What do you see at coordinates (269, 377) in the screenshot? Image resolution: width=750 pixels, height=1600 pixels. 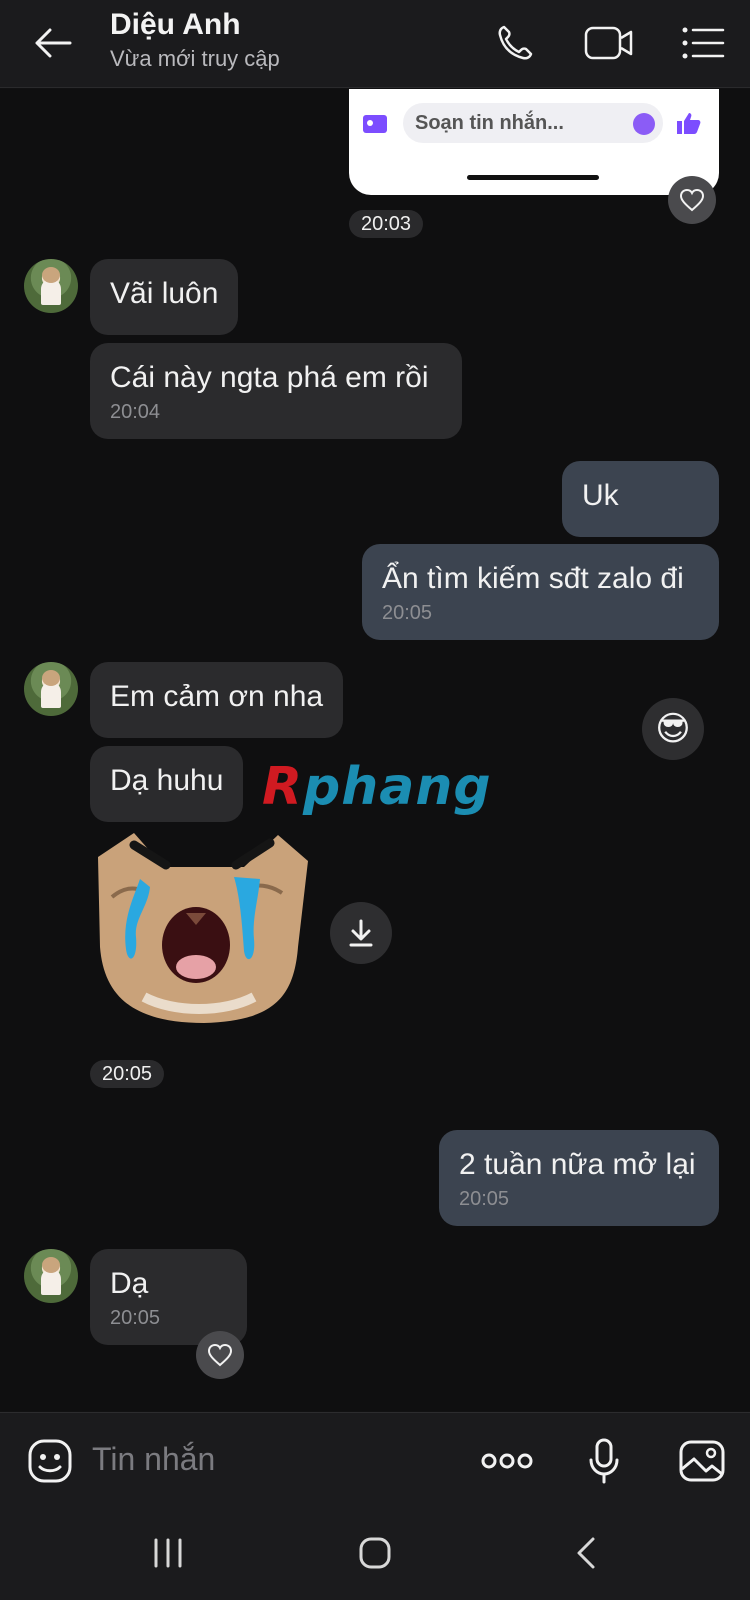 I see `message-text: Cái này ngta phá em rồi` at bounding box center [269, 377].